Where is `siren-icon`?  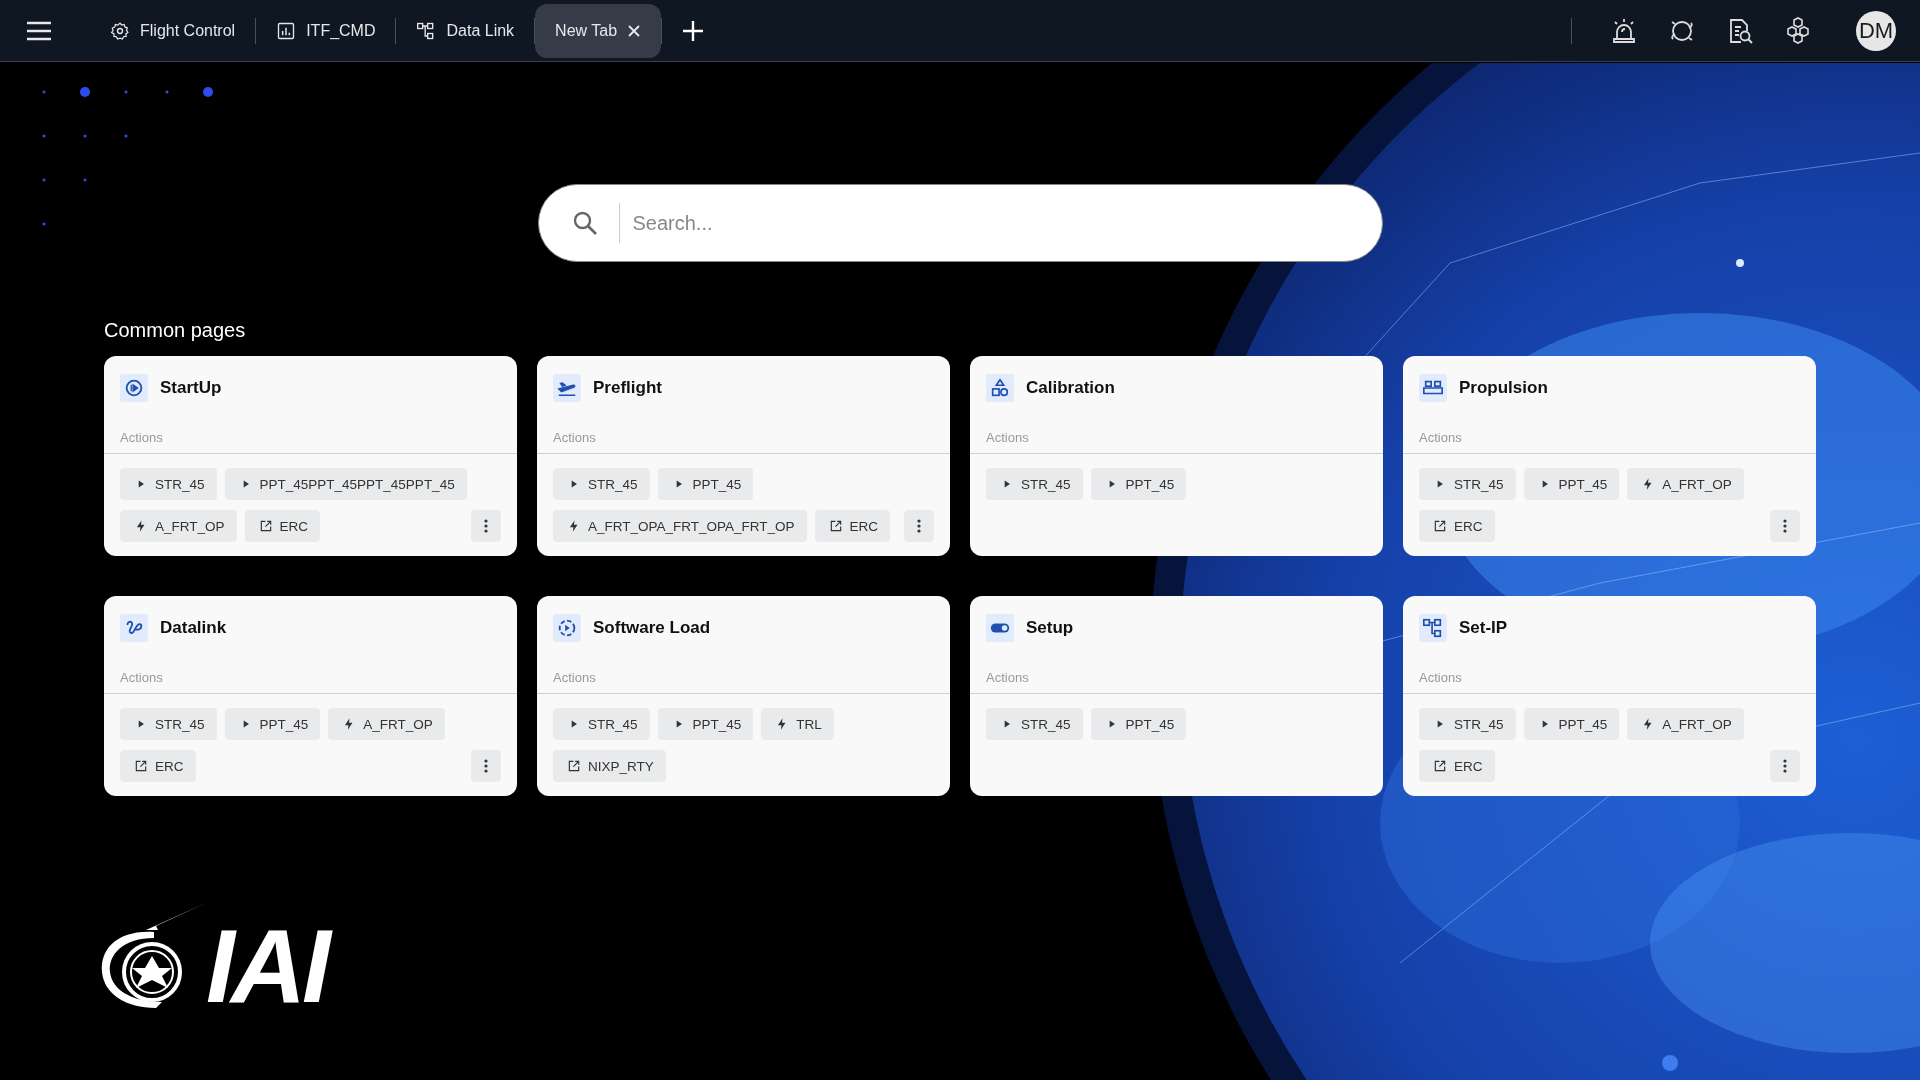 siren-icon is located at coordinates (1624, 30).